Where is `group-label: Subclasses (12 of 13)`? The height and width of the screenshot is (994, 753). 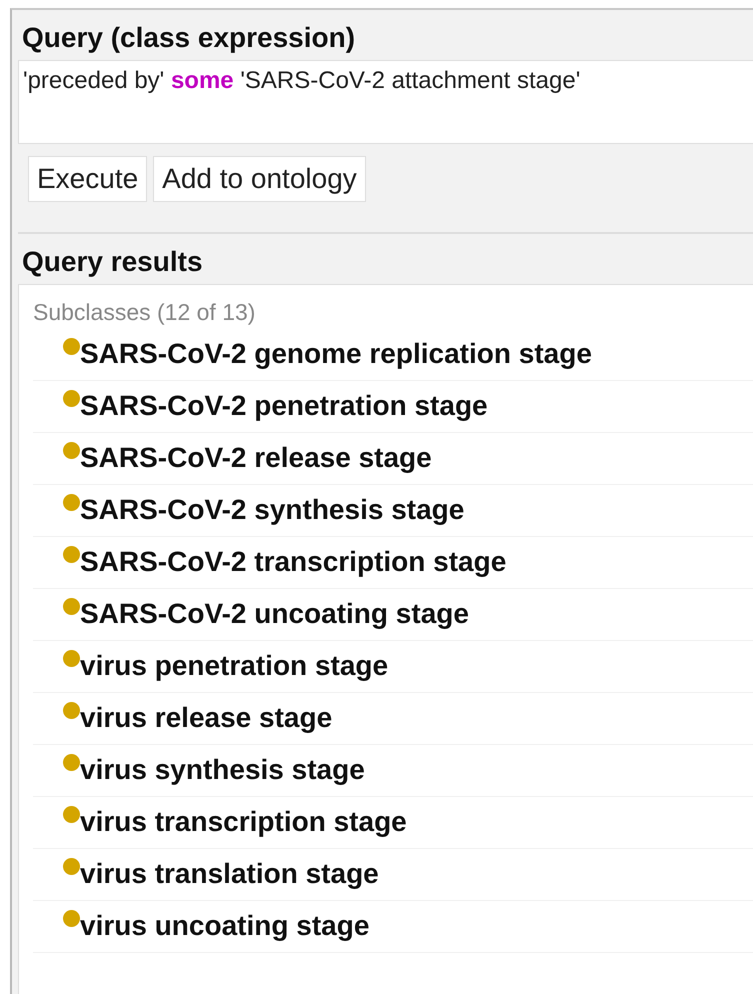
group-label: Subclasses (12 of 13) is located at coordinates (144, 312).